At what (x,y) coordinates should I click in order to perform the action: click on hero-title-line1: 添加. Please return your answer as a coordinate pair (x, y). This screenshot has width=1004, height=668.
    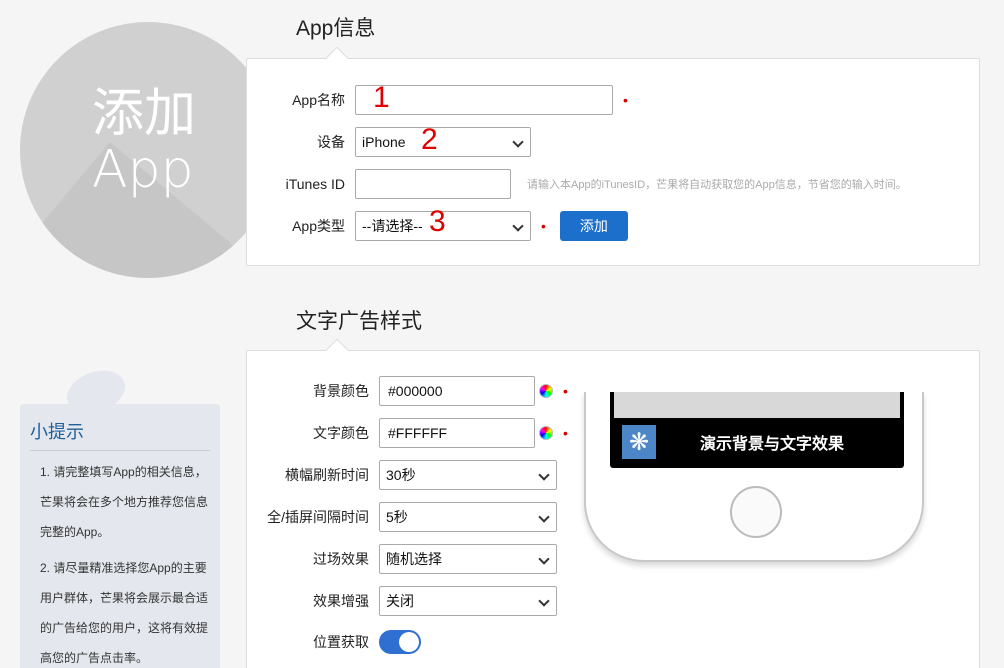
    Looking at the image, I should click on (144, 114).